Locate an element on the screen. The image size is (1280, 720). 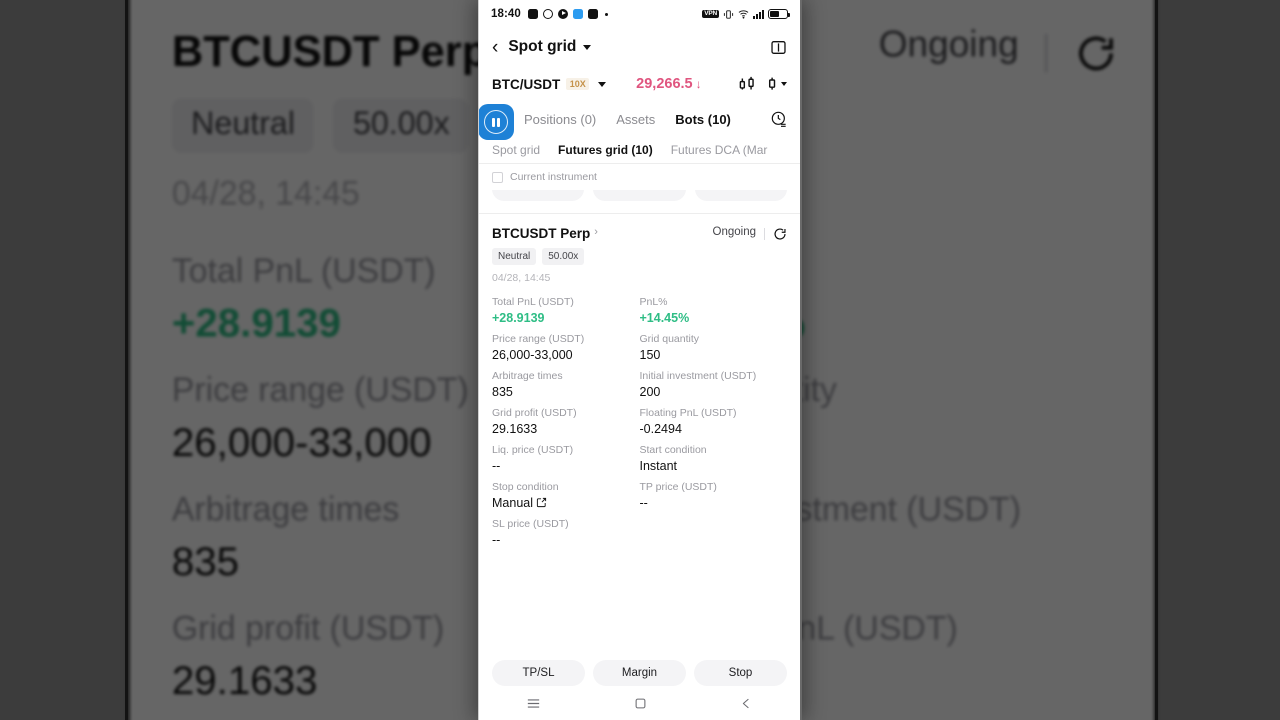
margin-button: Margin is located at coordinates (639, 673).